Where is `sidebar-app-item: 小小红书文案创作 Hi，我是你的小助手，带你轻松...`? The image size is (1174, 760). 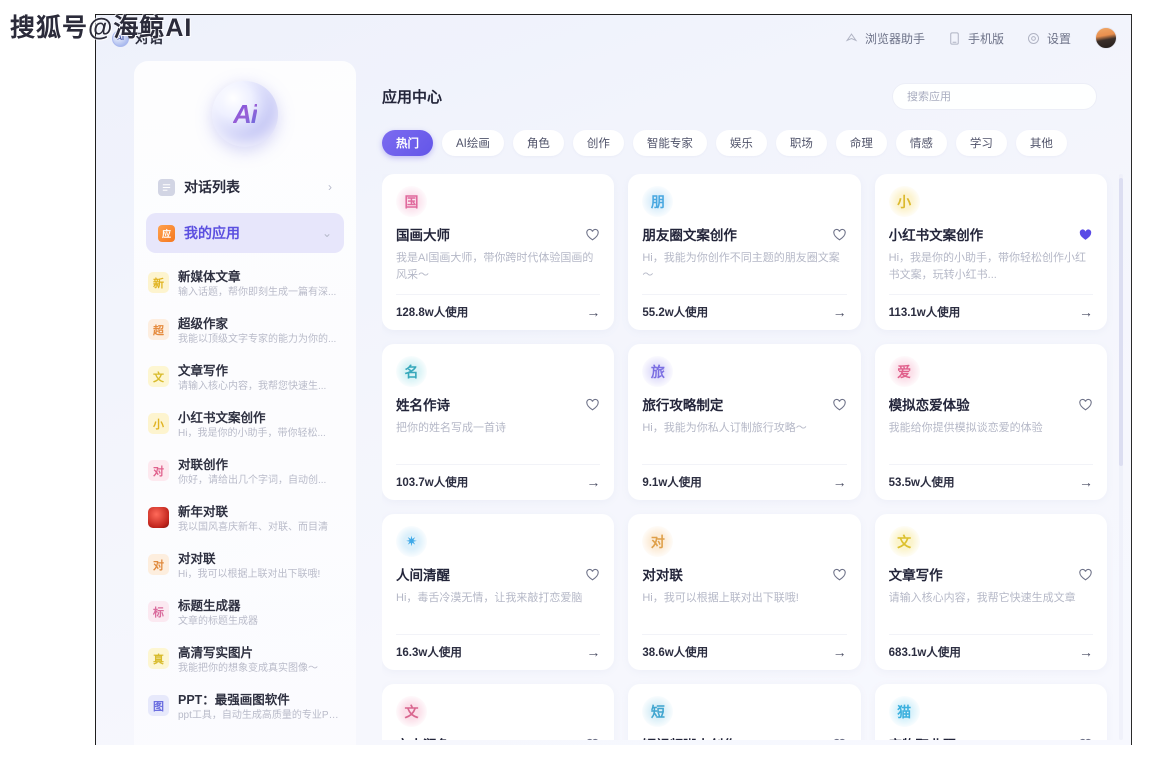 sidebar-app-item: 小小红书文案创作 Hi，我是你的小助手，带你轻松... is located at coordinates (245, 427).